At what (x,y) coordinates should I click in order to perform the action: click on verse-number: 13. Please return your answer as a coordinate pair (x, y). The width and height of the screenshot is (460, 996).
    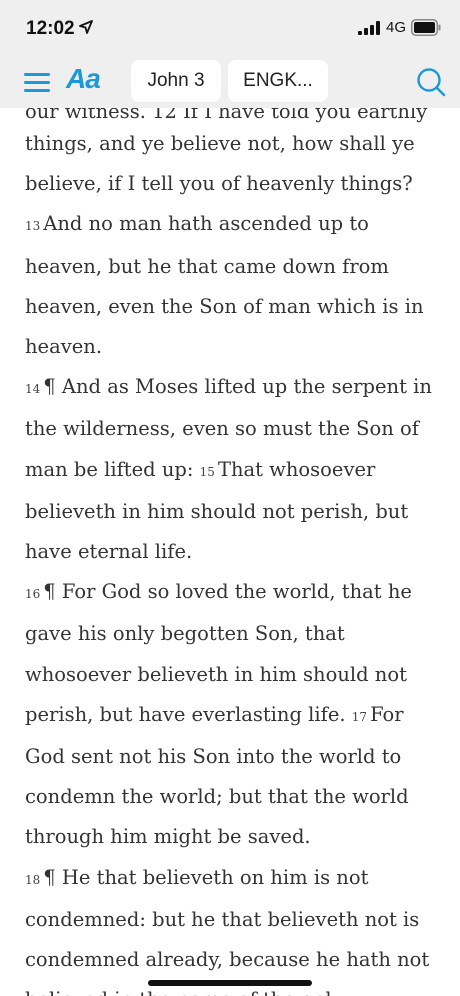
    Looking at the image, I should click on (33, 226).